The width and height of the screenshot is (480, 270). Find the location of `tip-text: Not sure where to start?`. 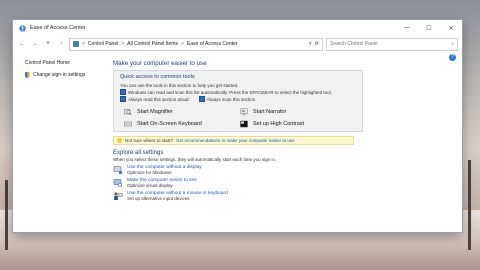

tip-text: Not sure where to start? is located at coordinates (149, 140).